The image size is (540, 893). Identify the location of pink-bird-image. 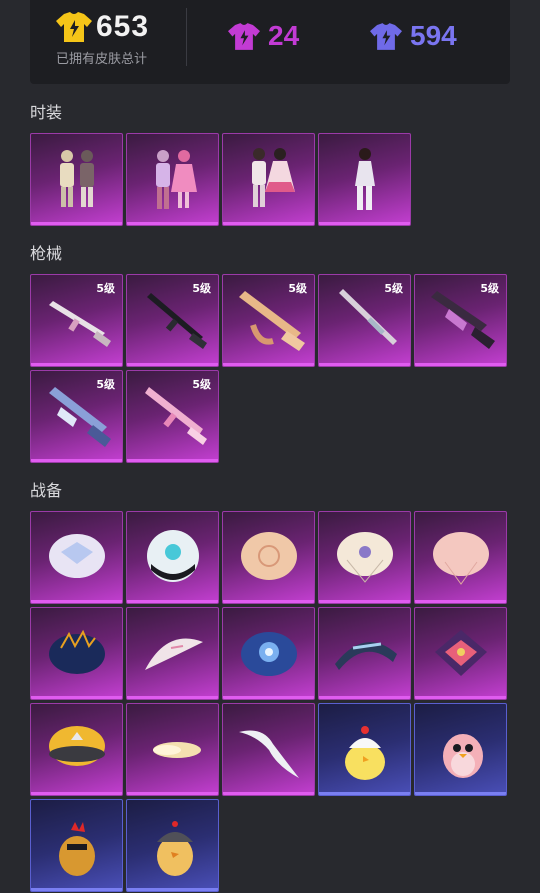
(463, 756).